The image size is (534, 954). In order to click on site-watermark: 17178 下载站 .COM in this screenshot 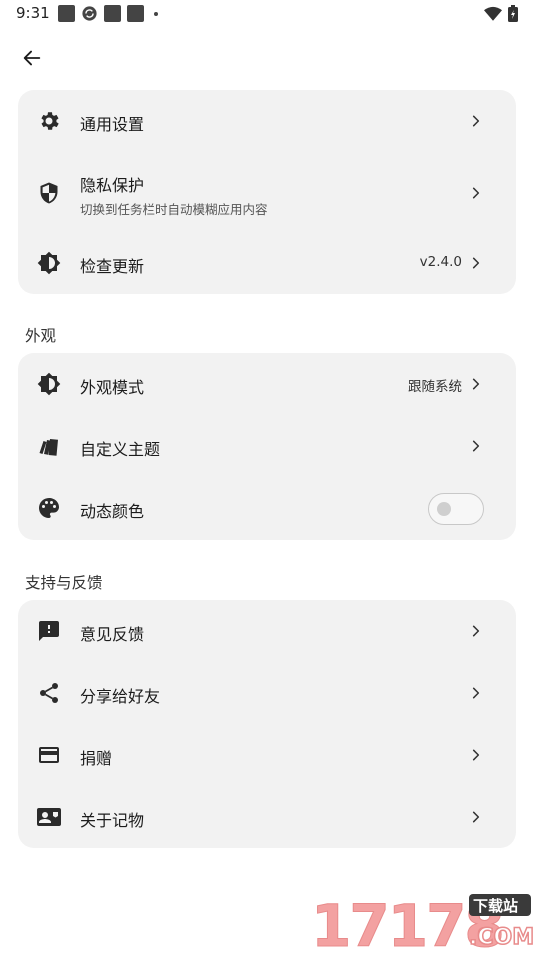, I will do `click(421, 922)`.